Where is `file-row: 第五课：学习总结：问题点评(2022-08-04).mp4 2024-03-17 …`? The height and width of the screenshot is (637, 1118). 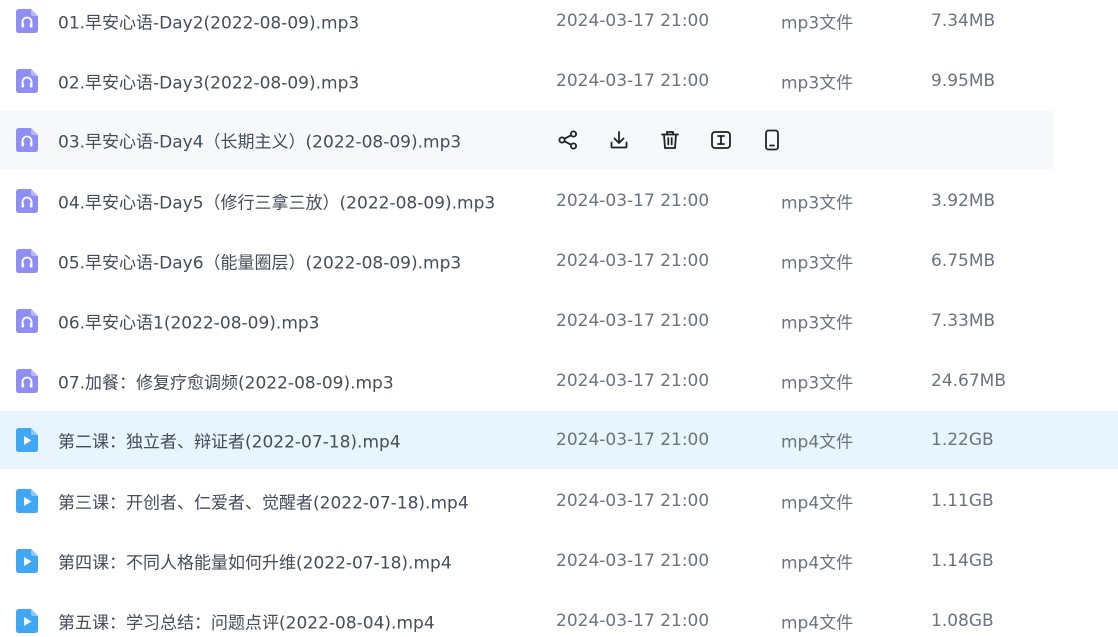
file-row: 第五课：学习总结：问题点评(2022-08-04).mp4 2024-03-17 … is located at coordinates (559, 614).